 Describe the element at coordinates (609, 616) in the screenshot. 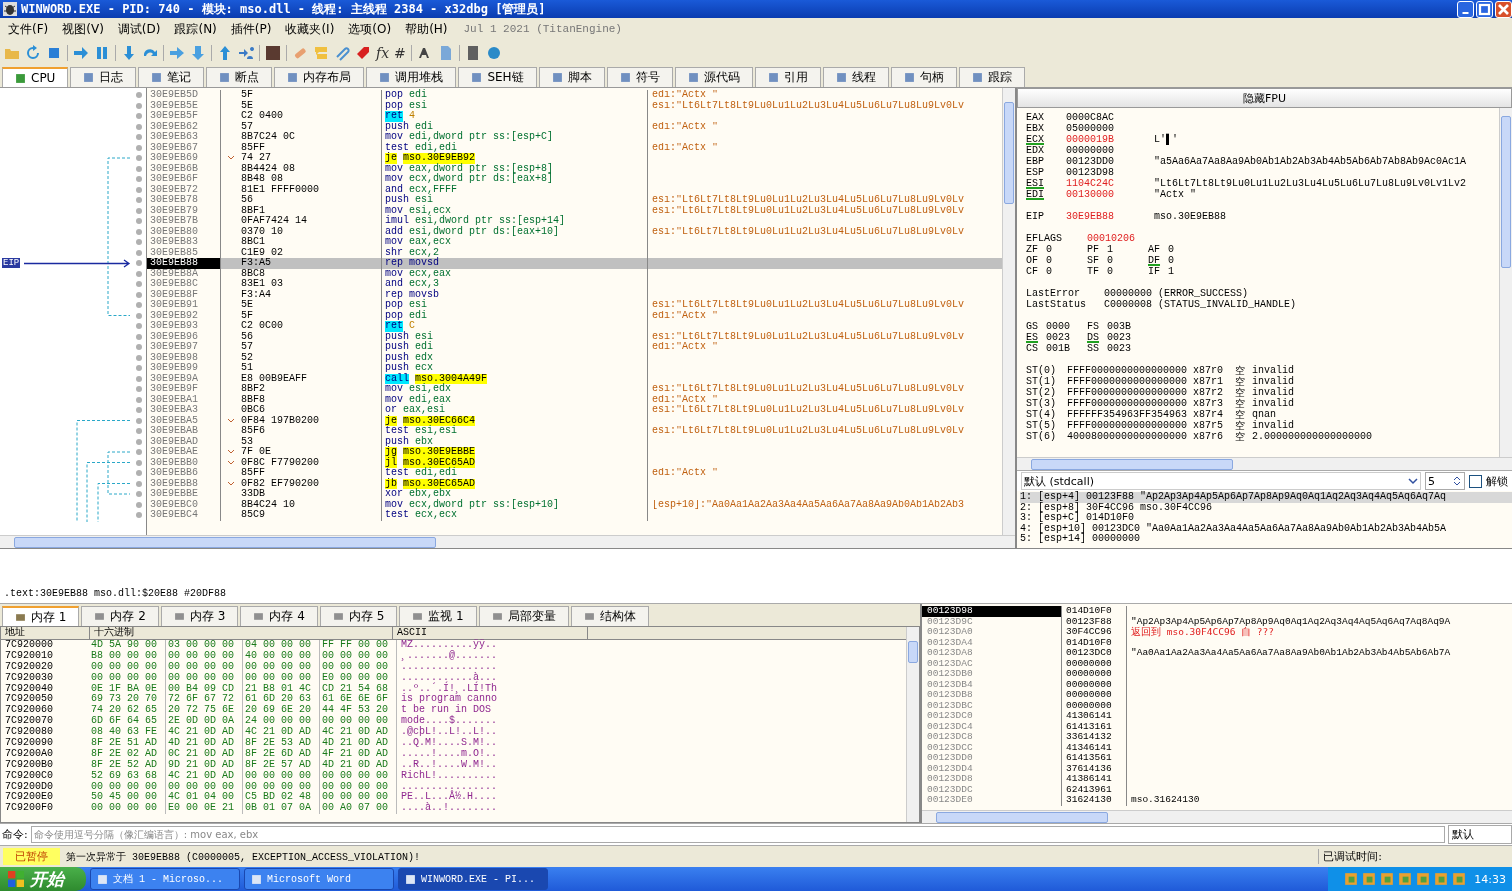

I see `tab: 结构体` at that location.